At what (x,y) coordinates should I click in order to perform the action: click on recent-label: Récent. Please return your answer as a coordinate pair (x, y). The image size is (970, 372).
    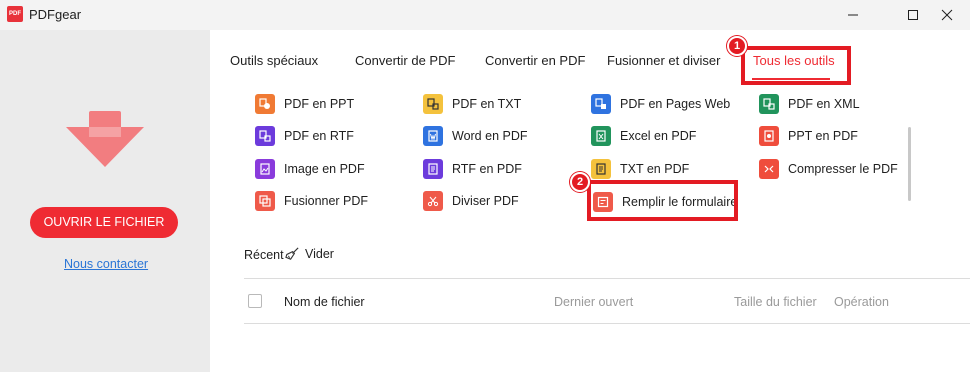
    Looking at the image, I should click on (264, 255).